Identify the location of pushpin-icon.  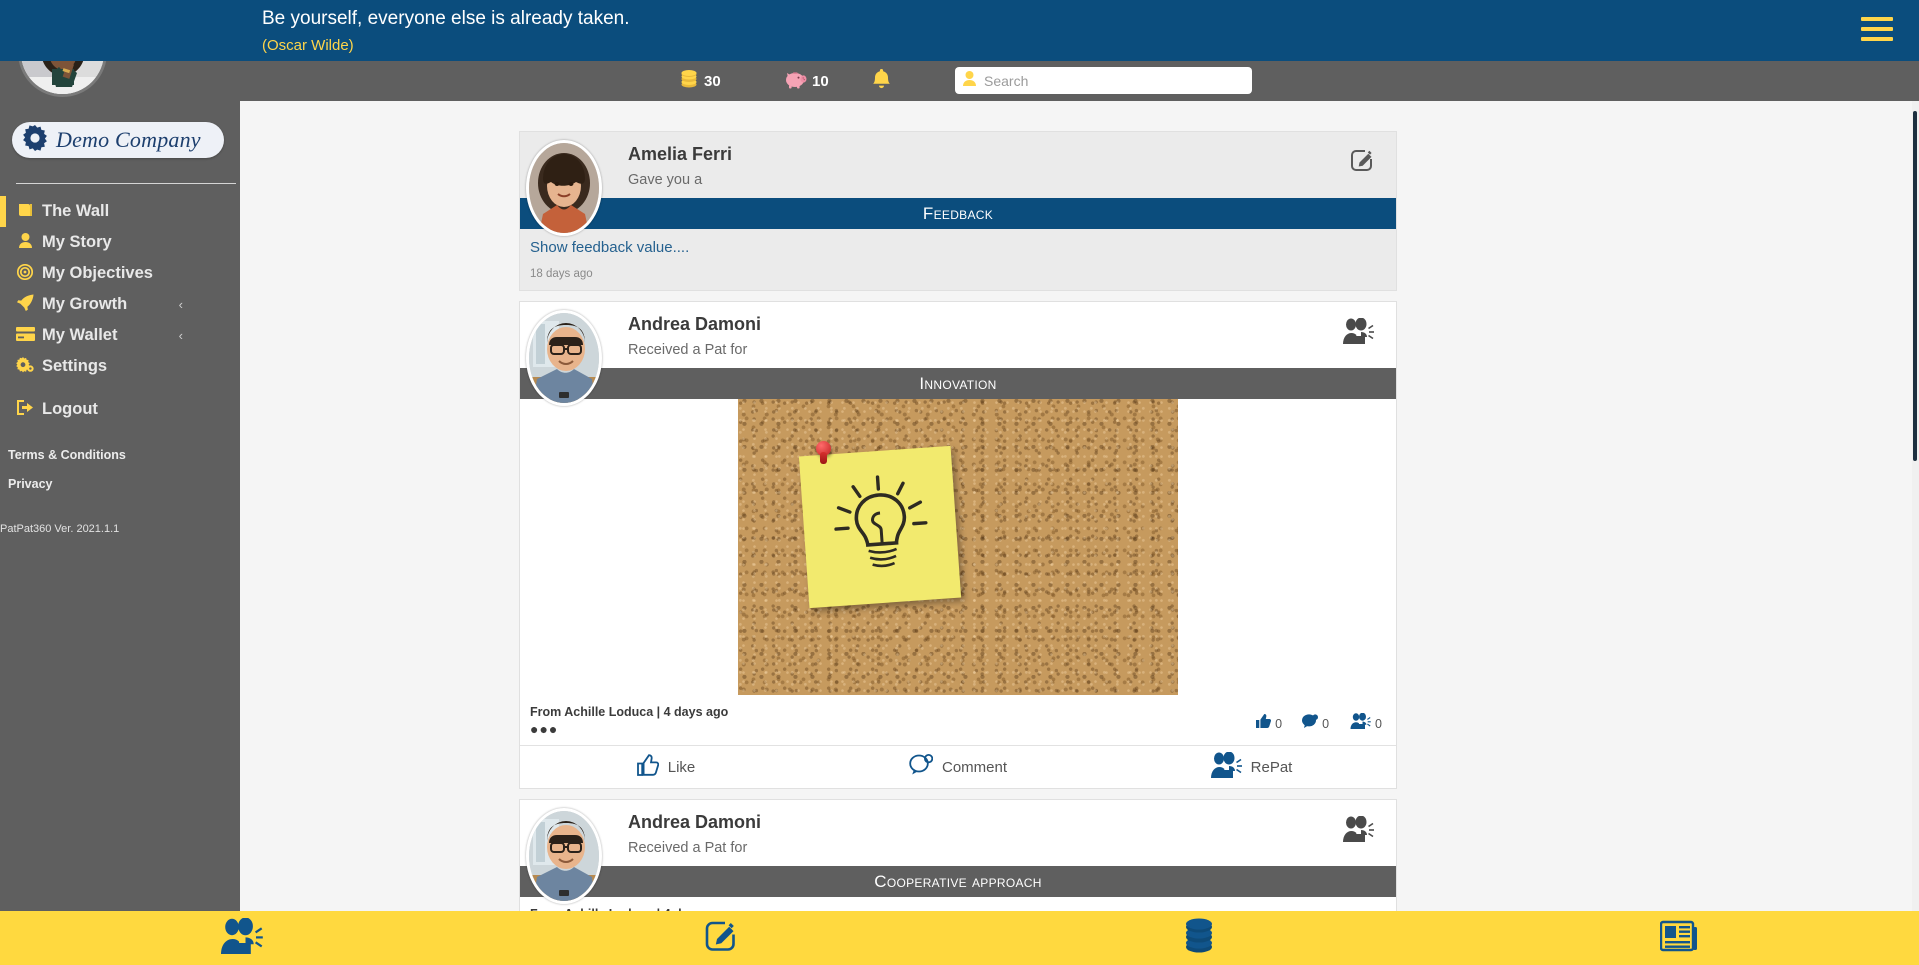
(823, 452).